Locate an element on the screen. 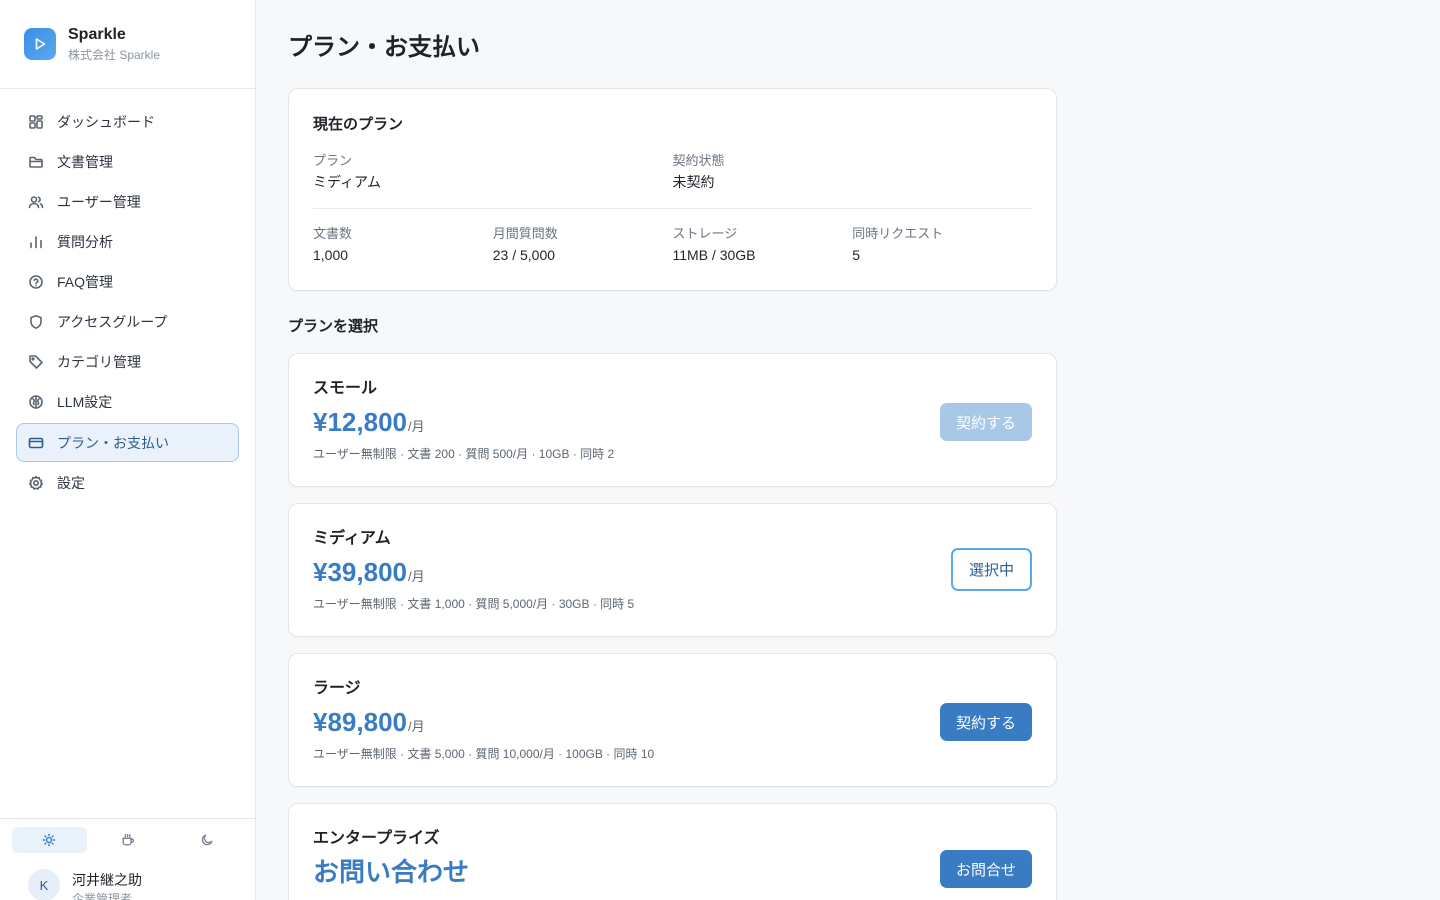 Image resolution: width=1440 pixels, height=900 pixels. stat-label: 月間質問数 is located at coordinates (525, 233).